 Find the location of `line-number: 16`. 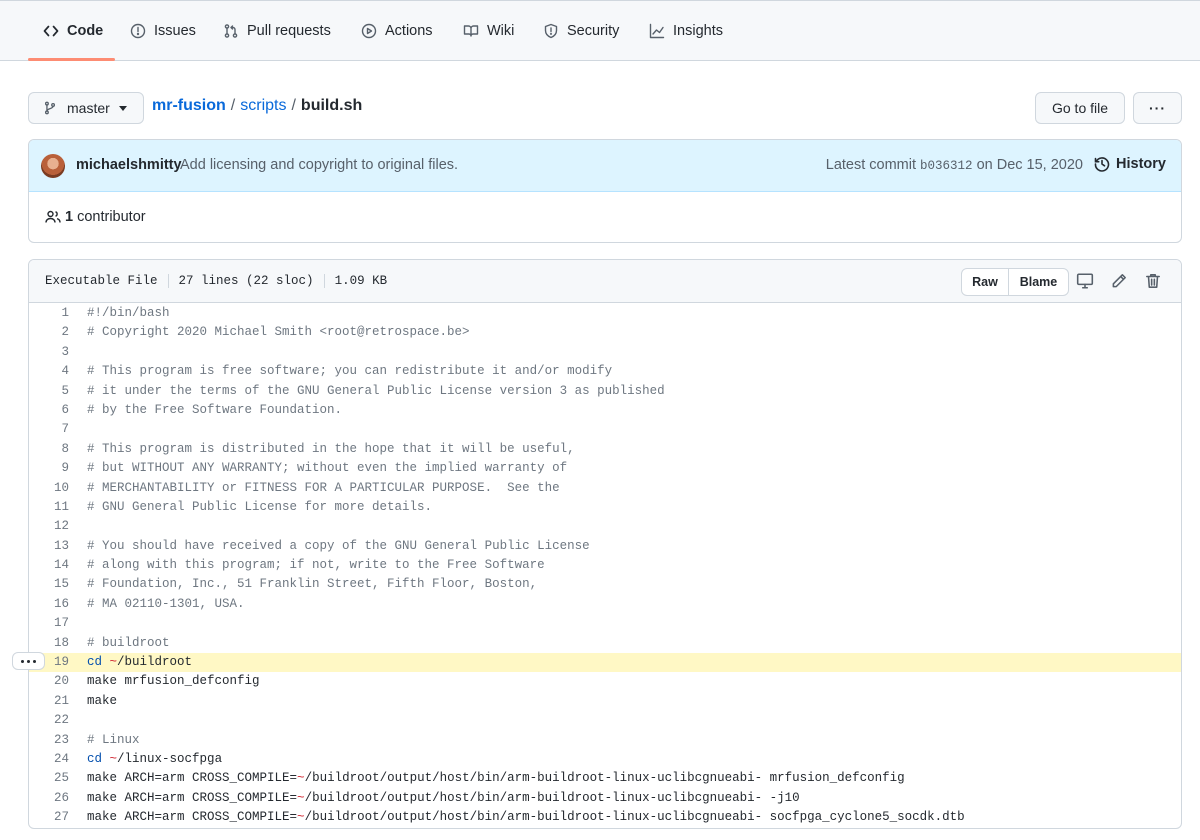

line-number: 16 is located at coordinates (49, 604).